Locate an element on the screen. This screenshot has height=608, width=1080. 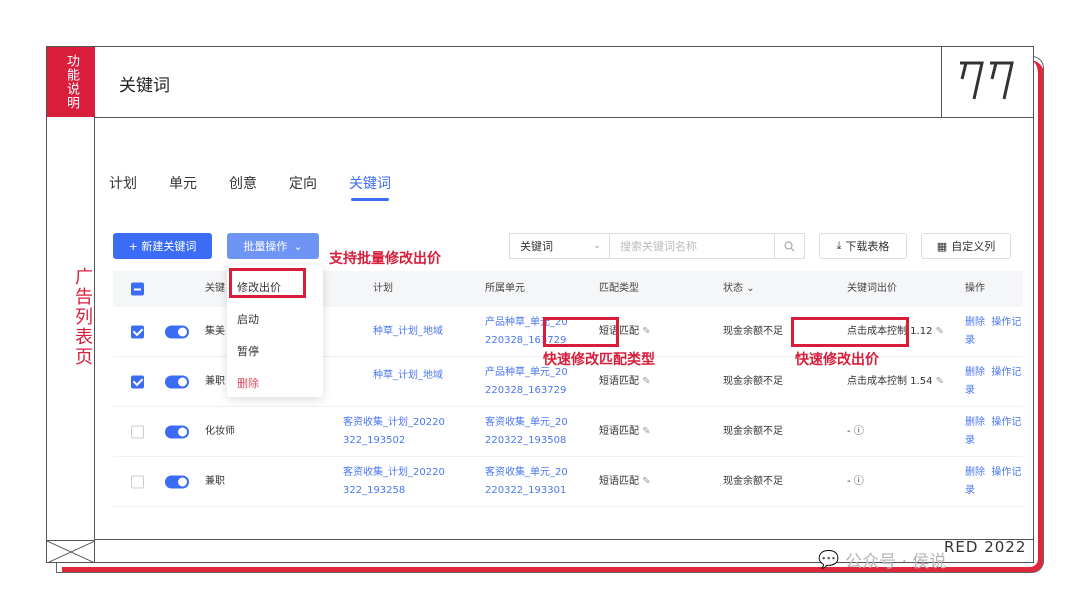
unit-link: 客资收集_单元_20 220322_193508 is located at coordinates (526, 432).